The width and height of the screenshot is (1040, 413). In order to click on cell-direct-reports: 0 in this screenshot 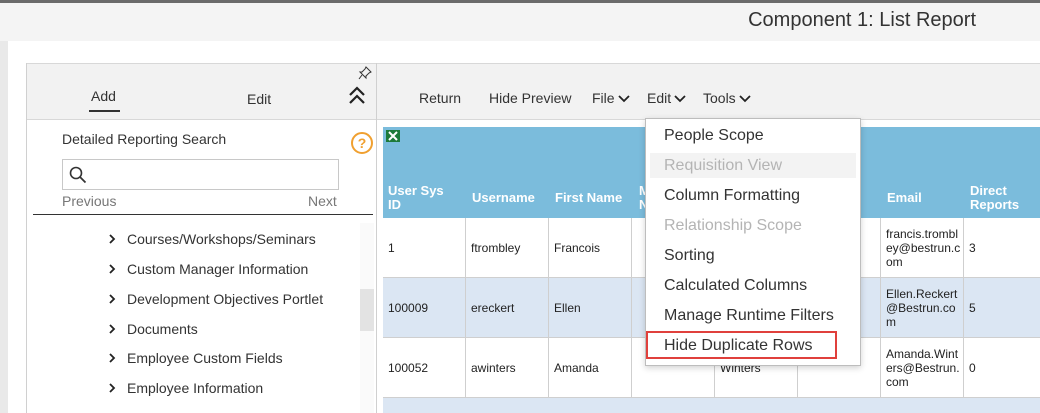, I will do `click(1002, 367)`.